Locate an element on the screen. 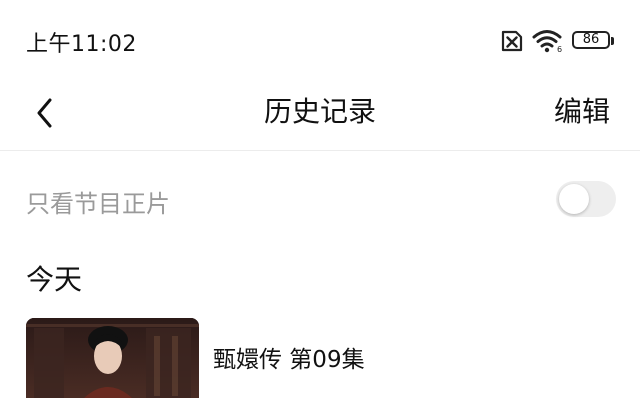 The height and width of the screenshot is (398, 640). main-feature-only-toggle is located at coordinates (586, 199).